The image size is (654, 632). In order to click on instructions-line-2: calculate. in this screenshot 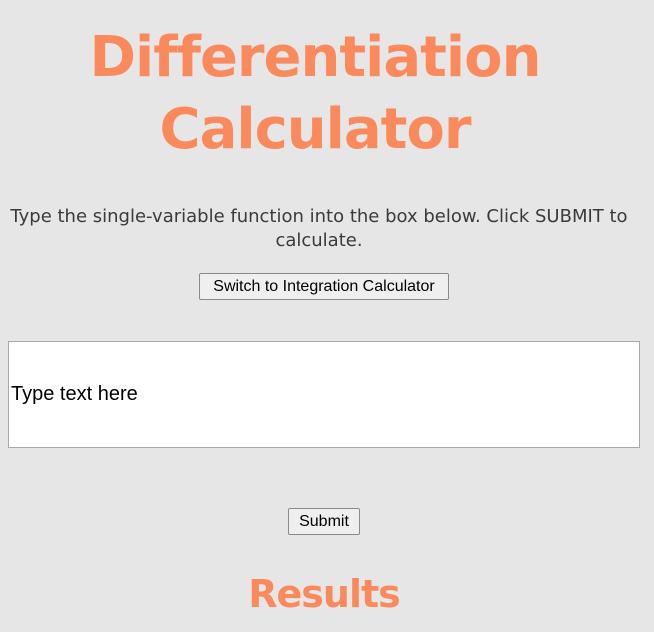, I will do `click(319, 240)`.